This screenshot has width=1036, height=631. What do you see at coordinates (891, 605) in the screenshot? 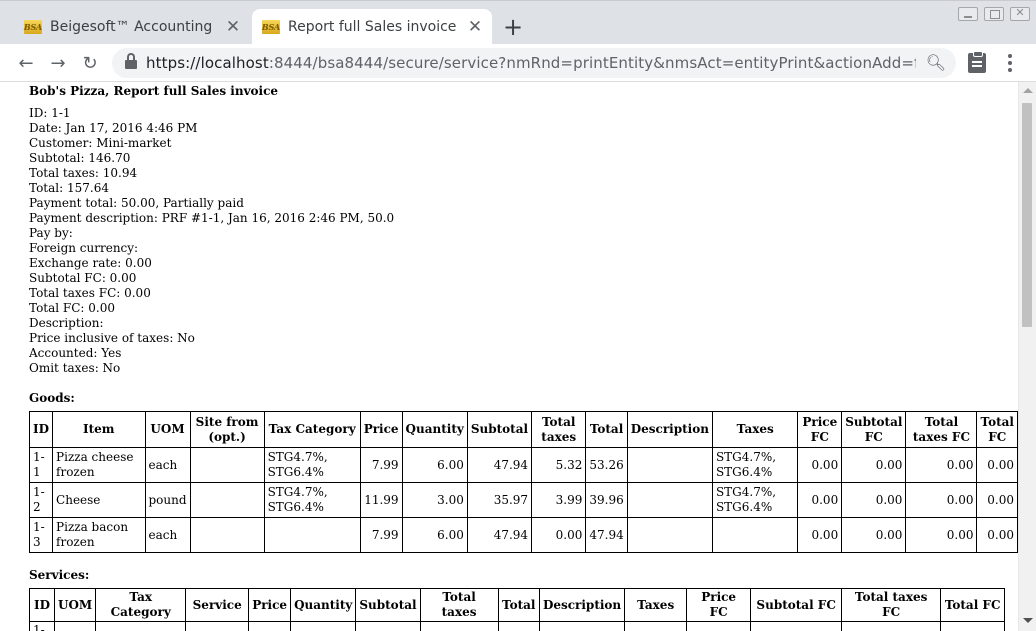
I see `column-header: Total taxes FC` at bounding box center [891, 605].